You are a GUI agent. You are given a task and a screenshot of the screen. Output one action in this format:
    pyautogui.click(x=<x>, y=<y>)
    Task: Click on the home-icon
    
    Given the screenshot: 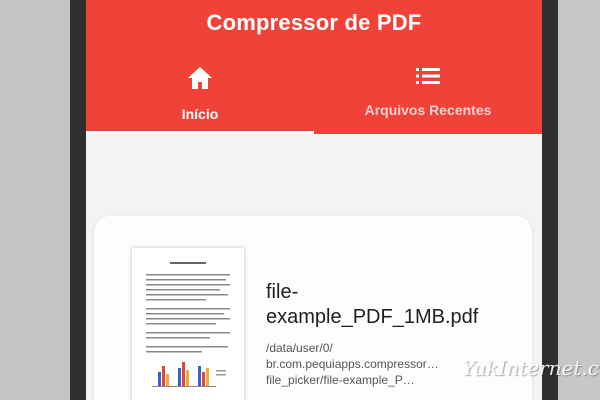 What is the action you would take?
    pyautogui.click(x=200, y=78)
    